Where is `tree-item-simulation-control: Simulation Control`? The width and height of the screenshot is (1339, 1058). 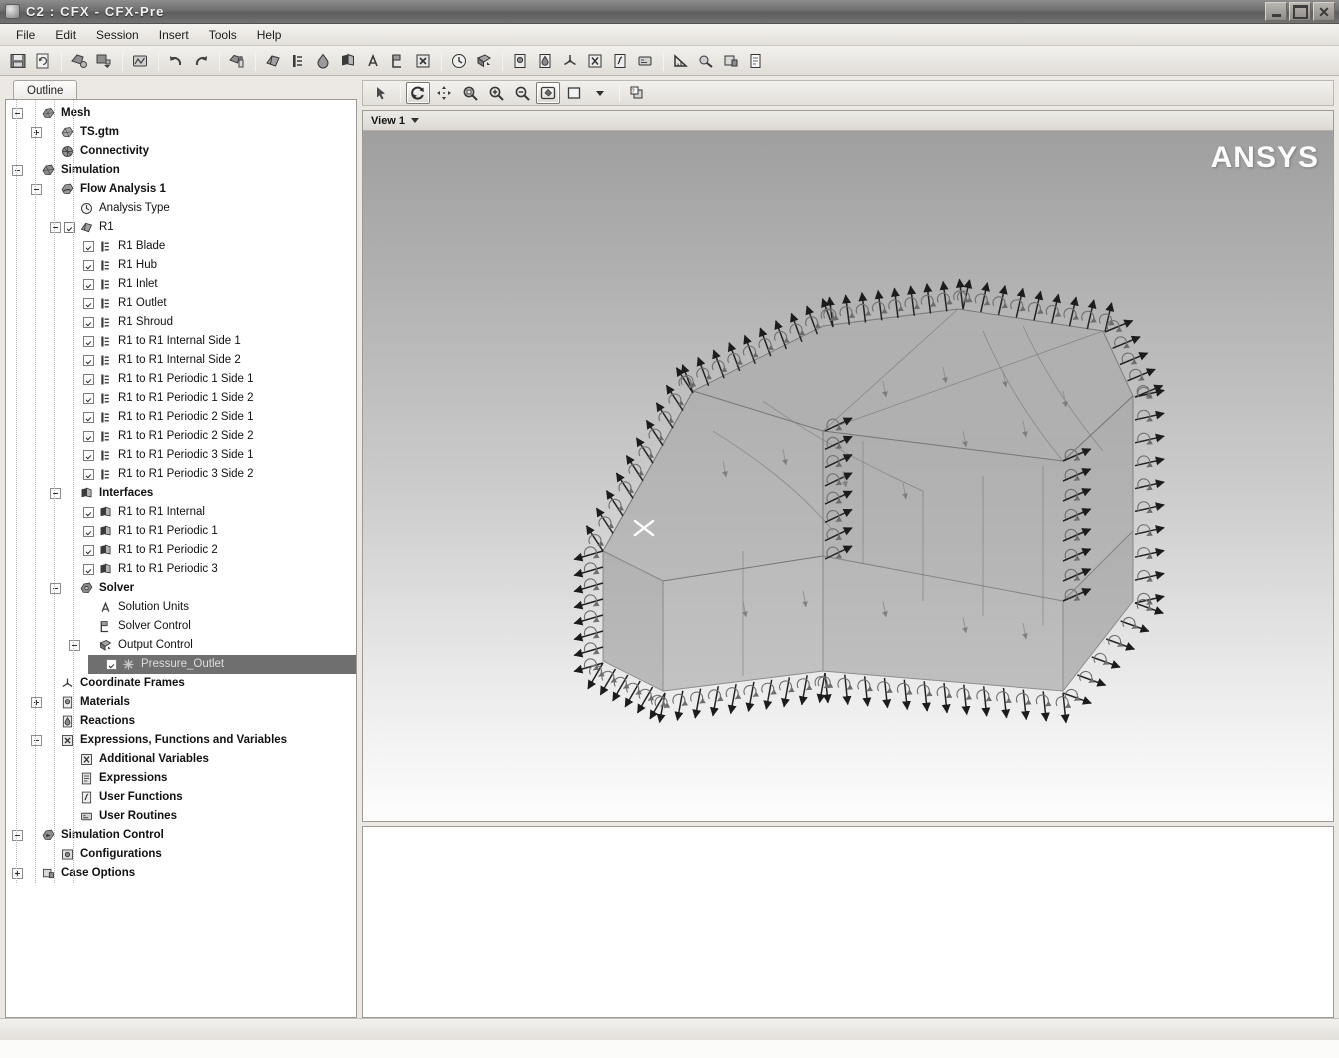
tree-item-simulation-control: Simulation Control is located at coordinates (181, 835).